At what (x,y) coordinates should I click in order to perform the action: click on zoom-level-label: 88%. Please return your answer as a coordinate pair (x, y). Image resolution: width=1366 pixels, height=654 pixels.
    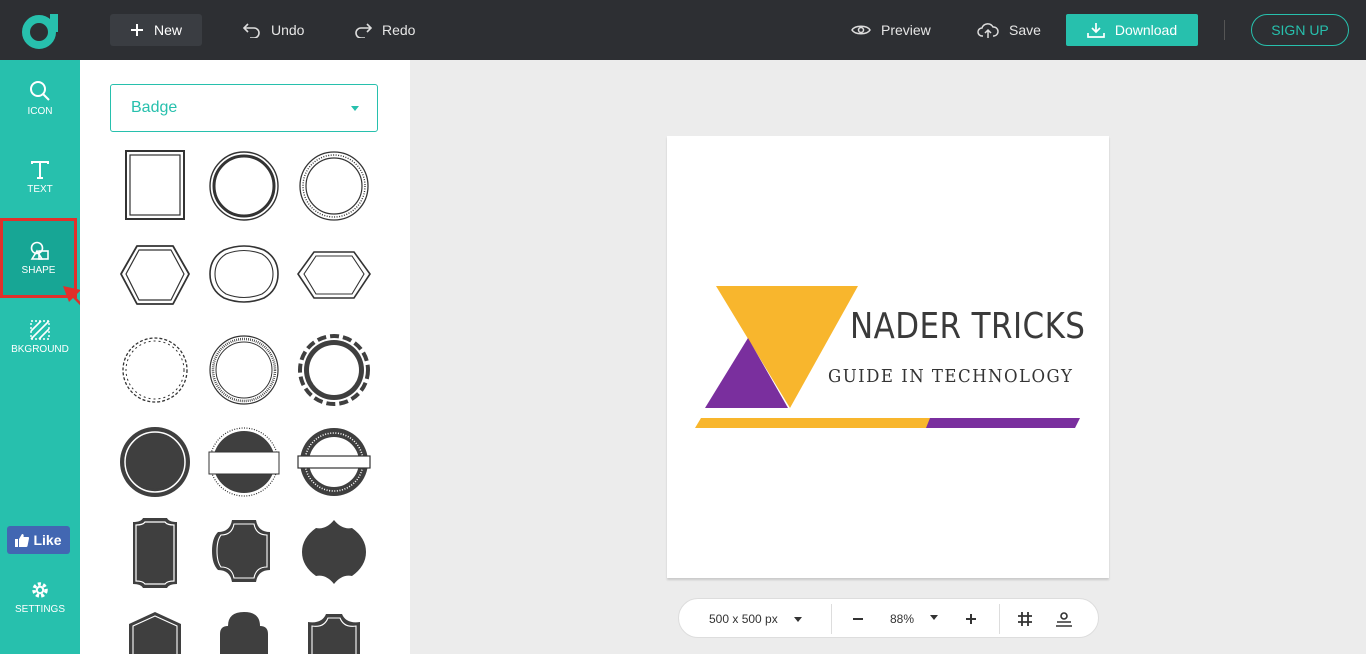
    Looking at the image, I should click on (902, 619).